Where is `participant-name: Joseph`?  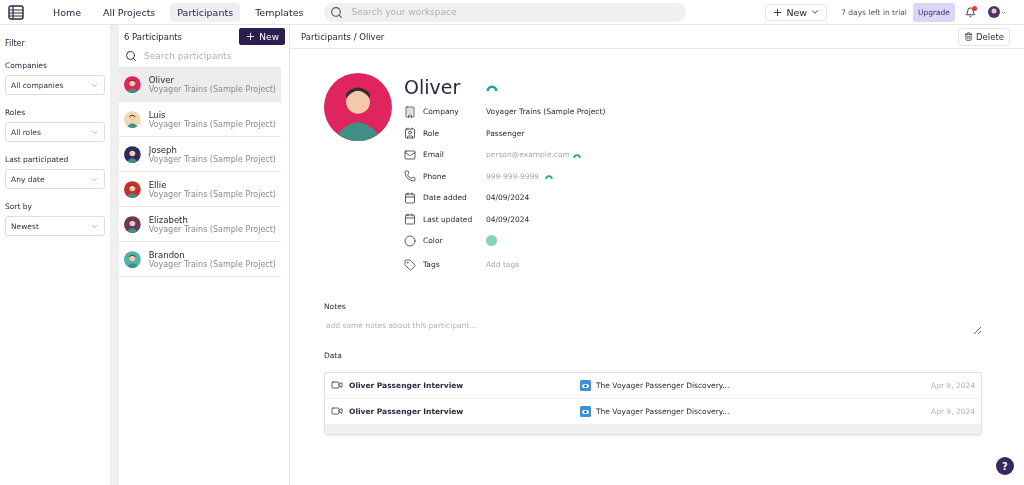
participant-name: Joseph is located at coordinates (162, 149).